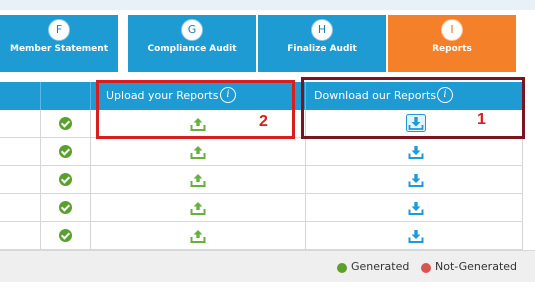 The image size is (535, 293). Describe the element at coordinates (452, 30) in the screenshot. I see `step-letter: I` at that location.